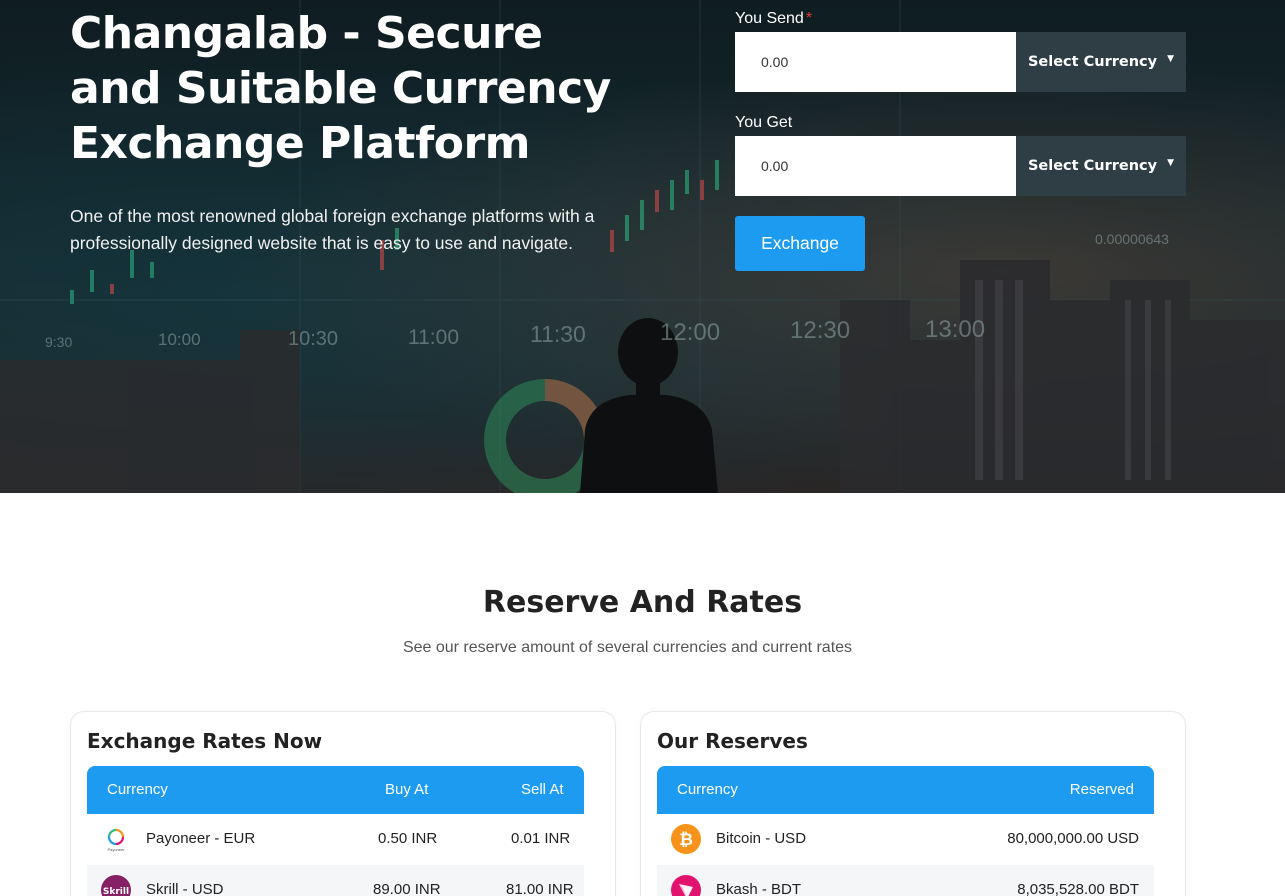 This screenshot has height=896, width=1285. Describe the element at coordinates (116, 849) in the screenshot. I see `payoneer-logo-text: Payoneer` at that location.